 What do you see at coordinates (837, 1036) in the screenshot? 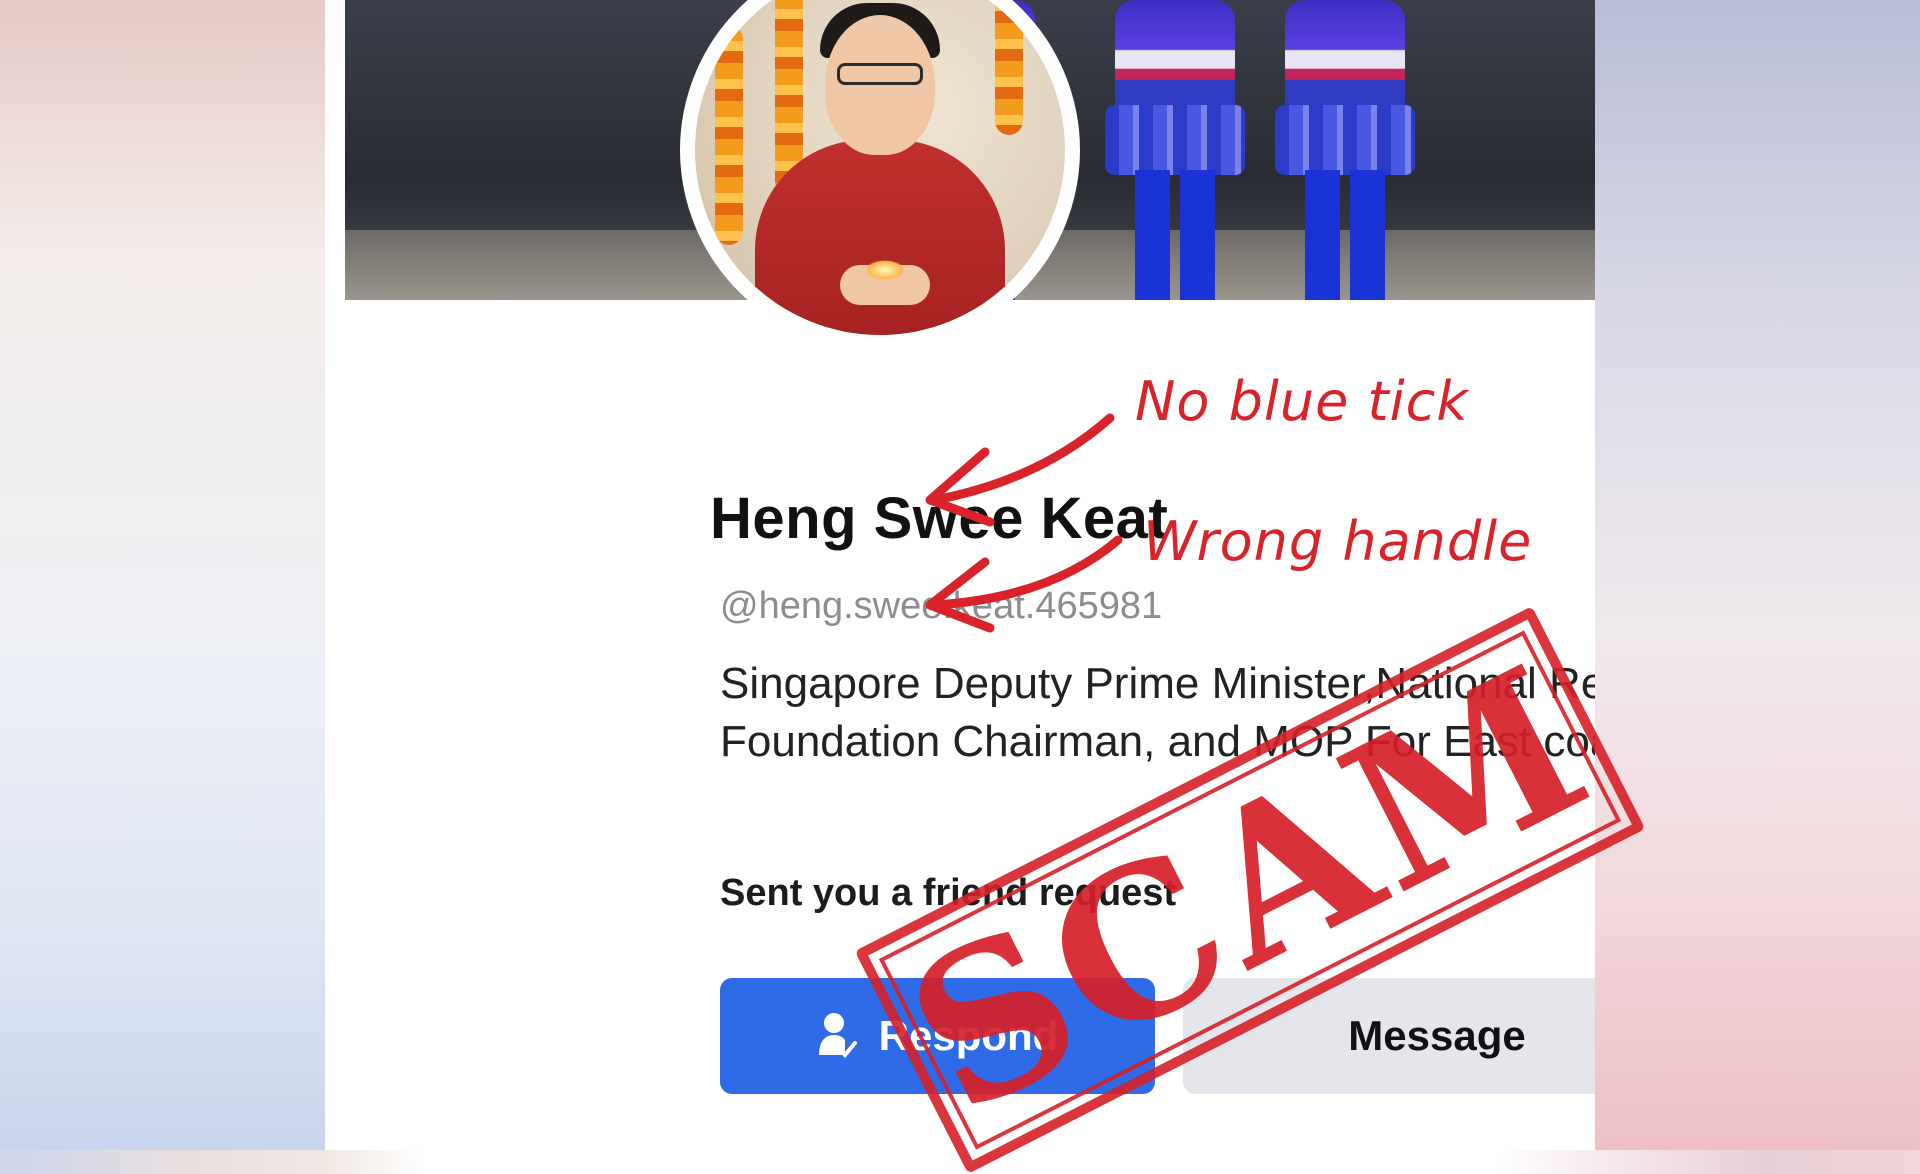
I see `person-check-icon` at bounding box center [837, 1036].